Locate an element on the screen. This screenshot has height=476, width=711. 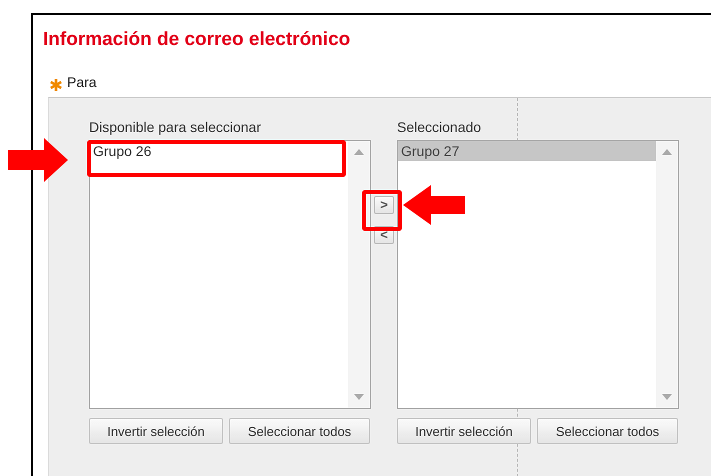
arrow-left-icon is located at coordinates (434, 205).